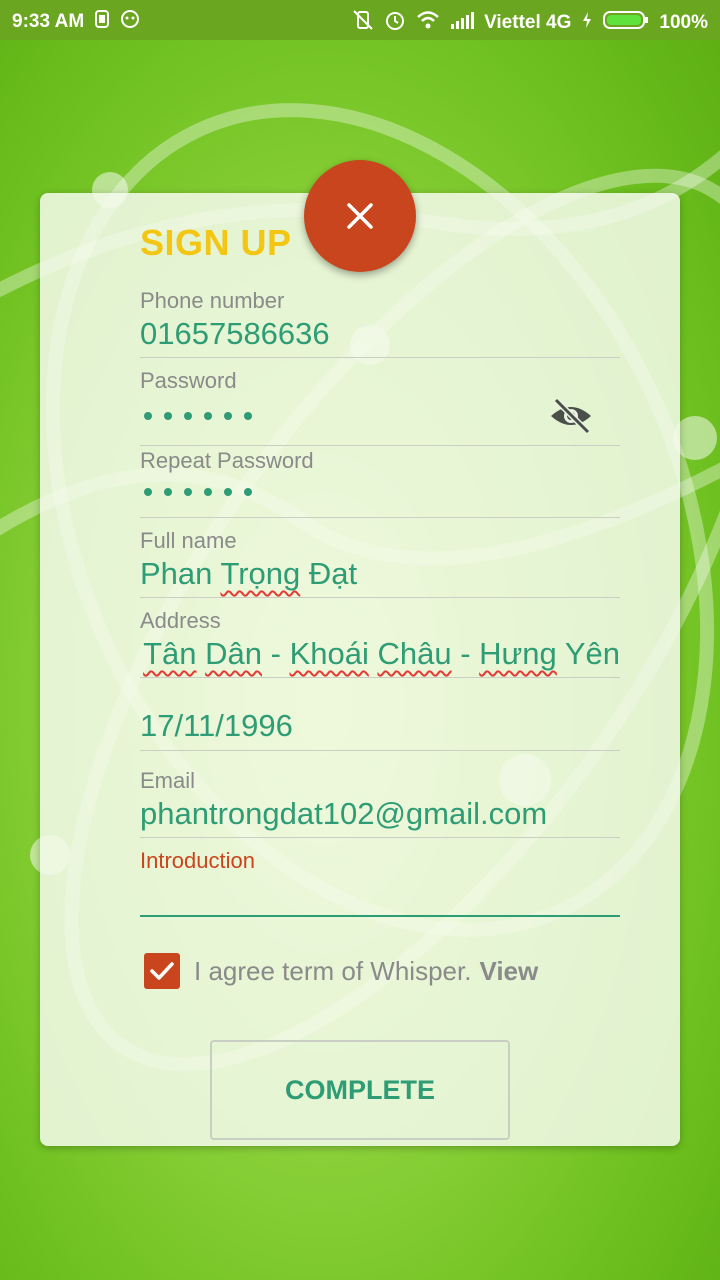 Image resolution: width=720 pixels, height=1280 pixels. Describe the element at coordinates (626, 23) in the screenshot. I see `battery-icon` at that location.